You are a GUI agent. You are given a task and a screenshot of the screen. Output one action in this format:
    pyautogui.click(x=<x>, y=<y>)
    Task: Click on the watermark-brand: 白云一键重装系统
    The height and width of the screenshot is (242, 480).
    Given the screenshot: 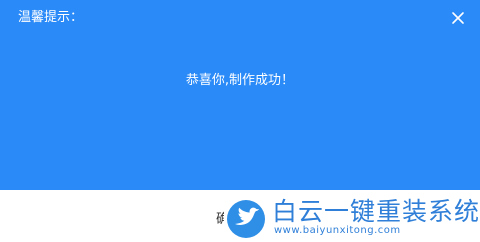 What is the action you would take?
    pyautogui.click(x=376, y=211)
    